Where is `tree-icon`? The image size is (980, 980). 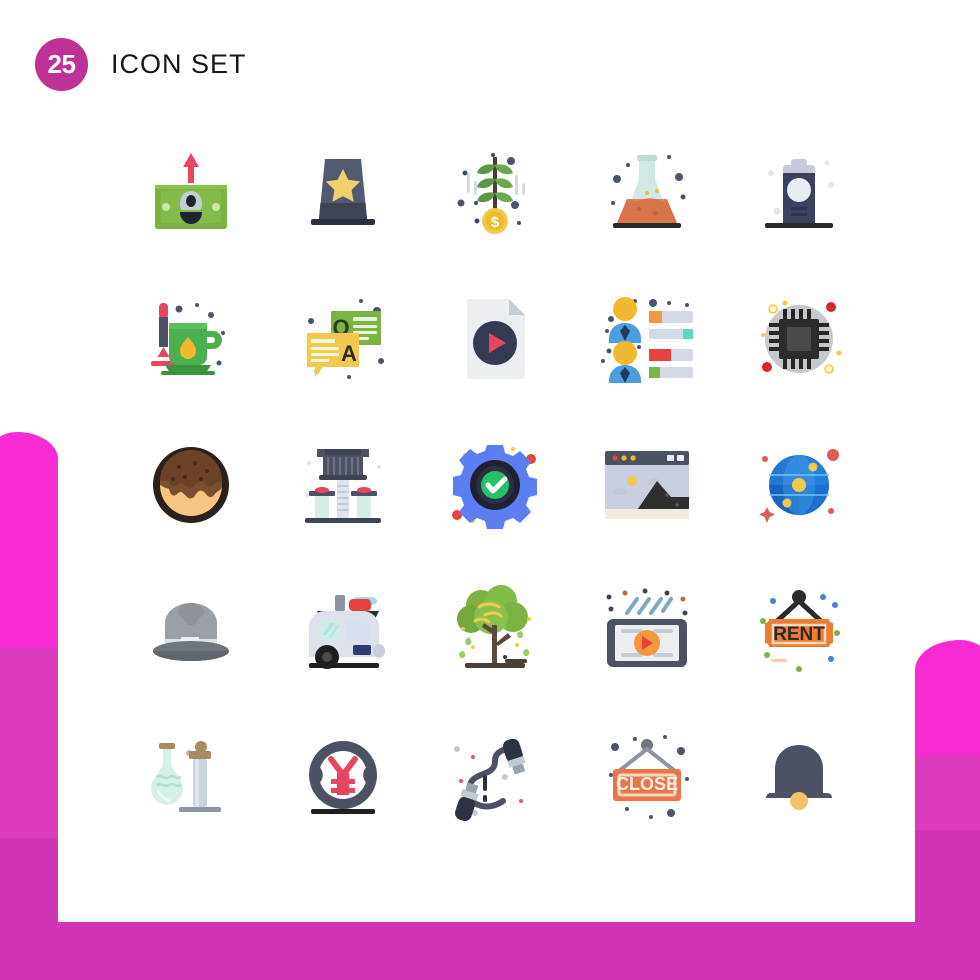 tree-icon is located at coordinates (494, 626).